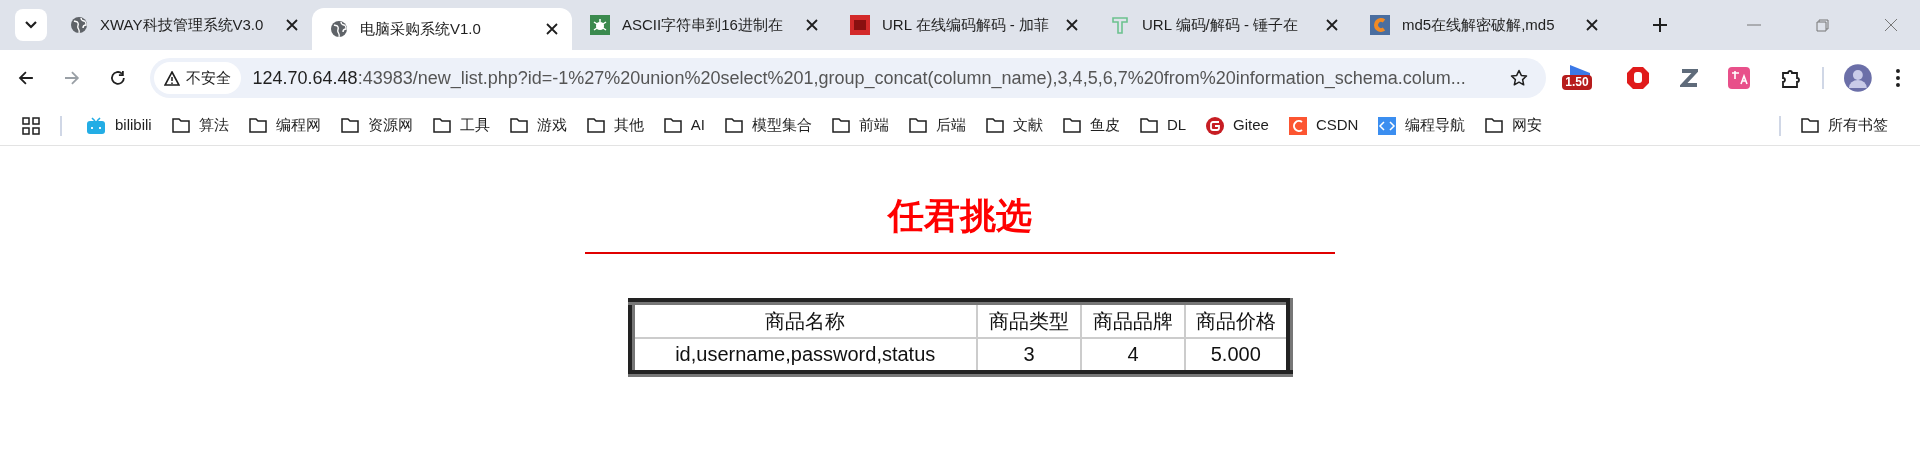 Image resolution: width=1920 pixels, height=449 pixels. Describe the element at coordinates (628, 125) in the screenshot. I see `bookmark-label: 其他` at that location.